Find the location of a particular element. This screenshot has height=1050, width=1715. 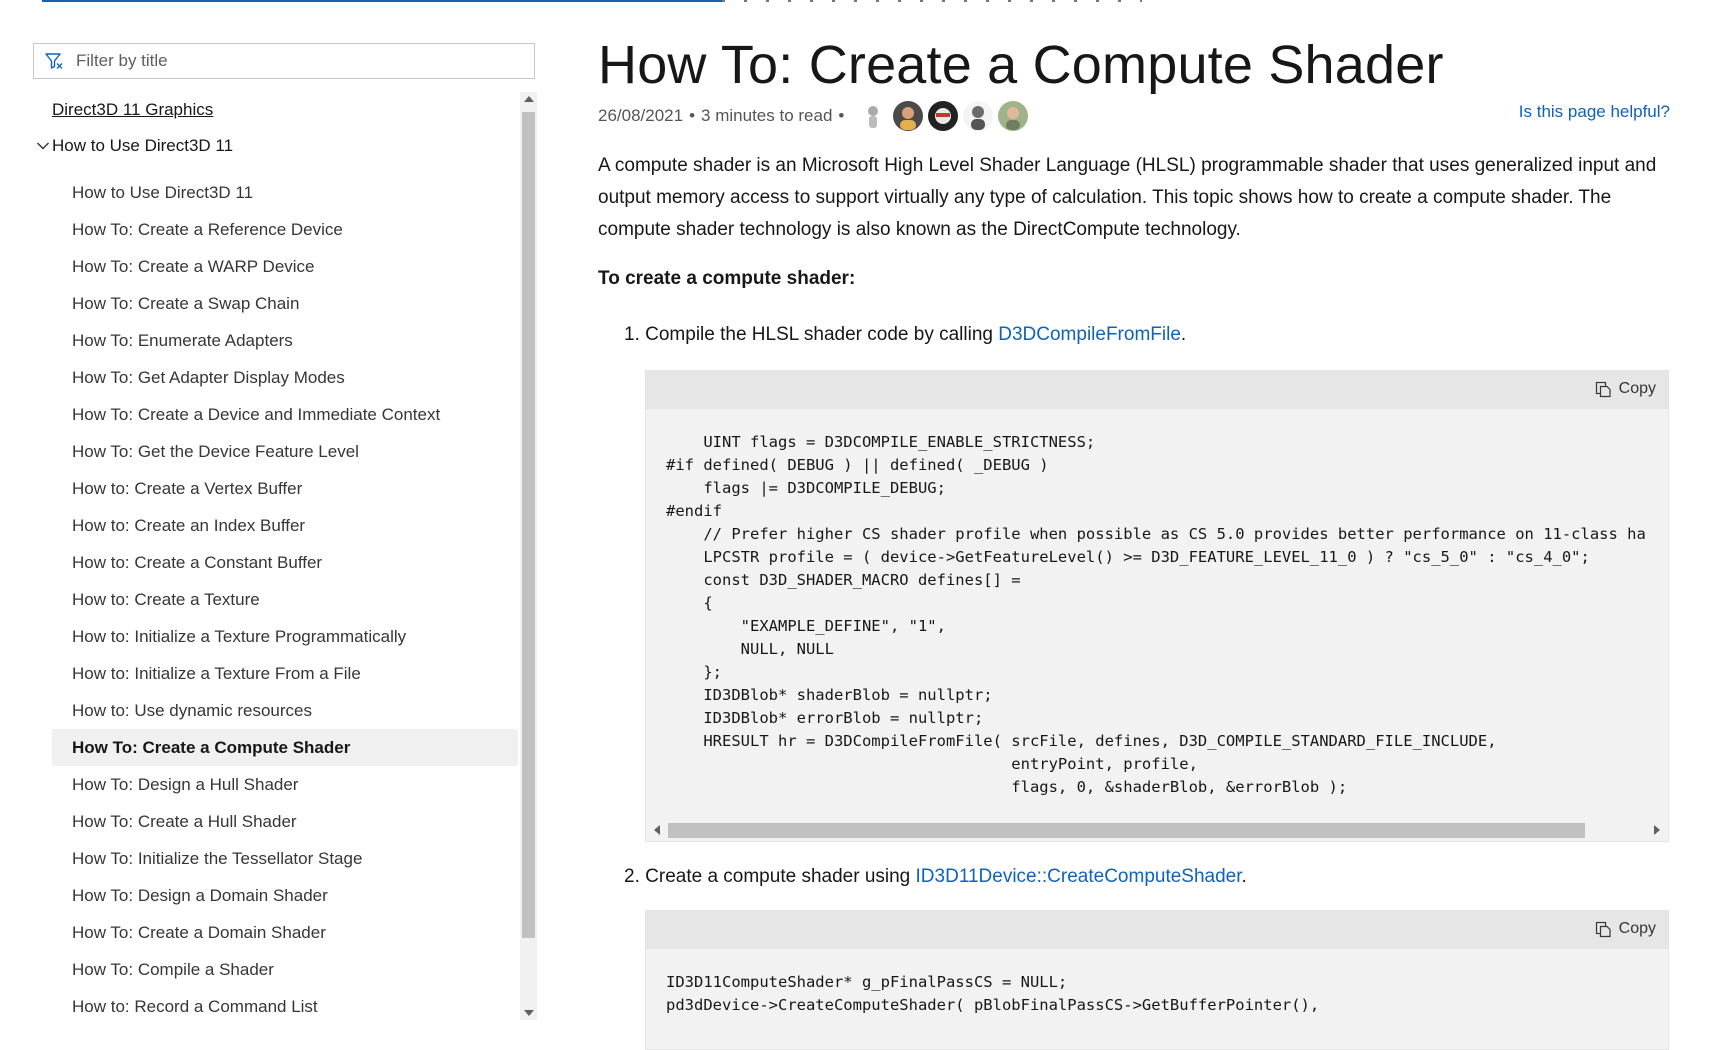

toc-item: How To: Design a Domain Shader is located at coordinates (285, 895).